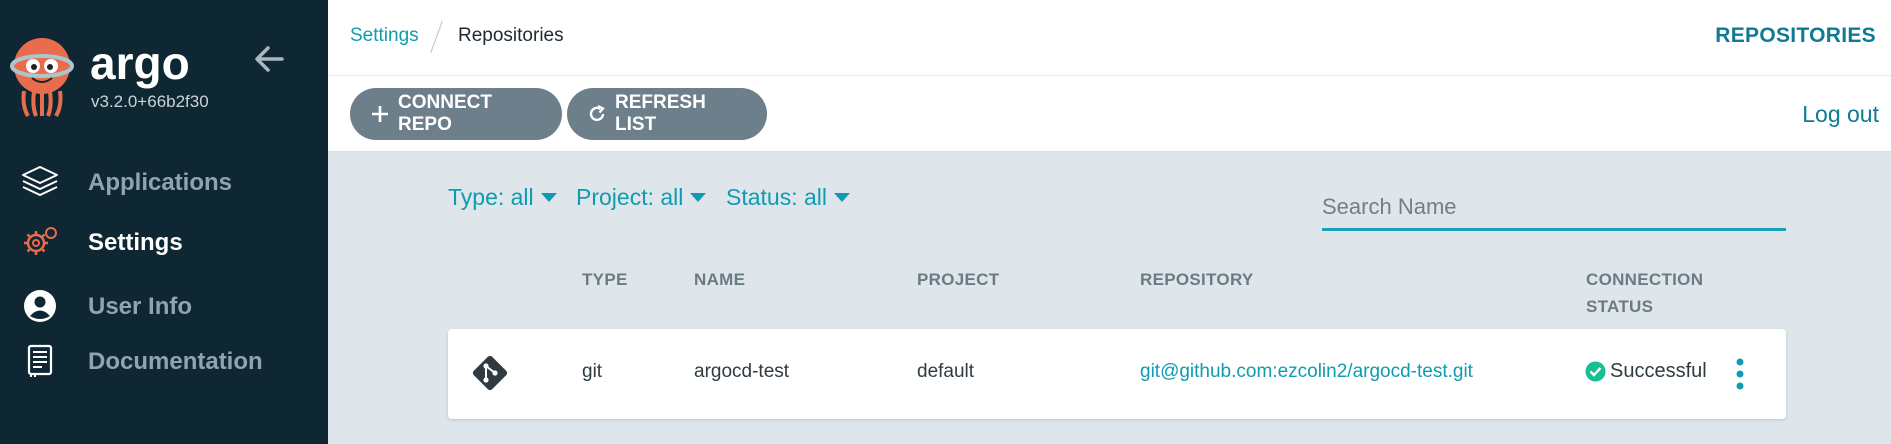 This screenshot has height=444, width=1891. What do you see at coordinates (1645, 279) in the screenshot?
I see `column-header-line-1: CONNECTION` at bounding box center [1645, 279].